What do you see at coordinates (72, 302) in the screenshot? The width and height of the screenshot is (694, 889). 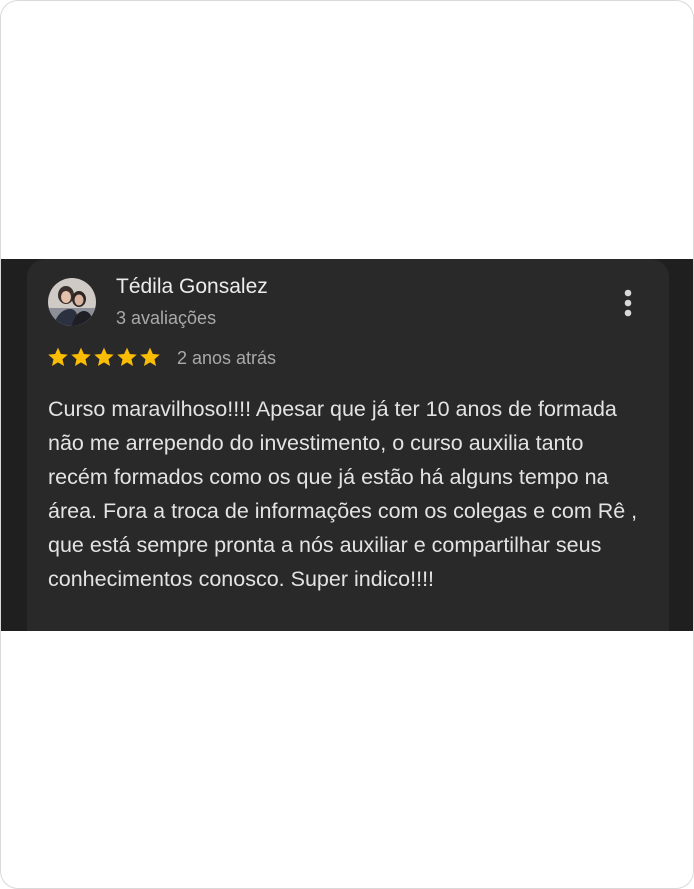 I see `avatar` at bounding box center [72, 302].